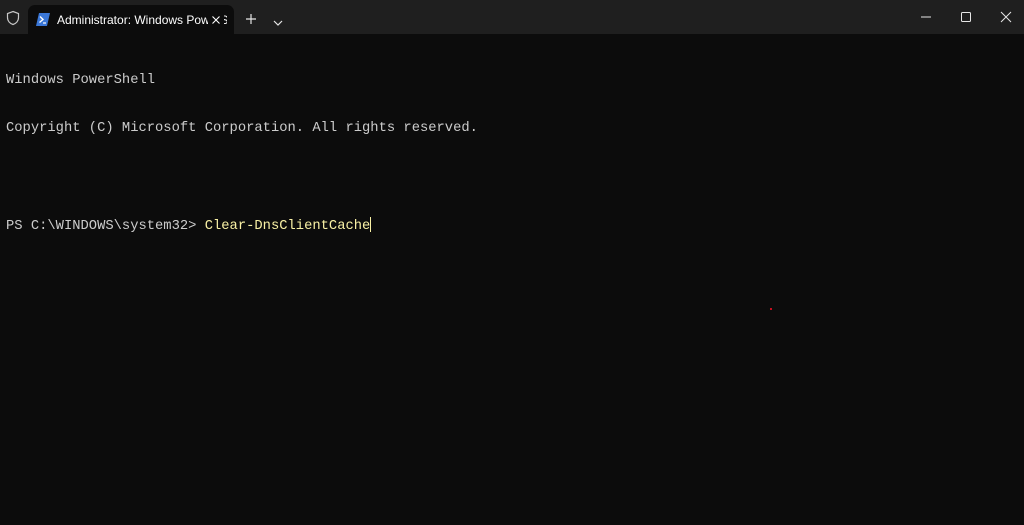 This screenshot has height=525, width=1024. Describe the element at coordinates (142, 20) in the screenshot. I see `tab-title: Administrator: Windows PowerShell` at that location.